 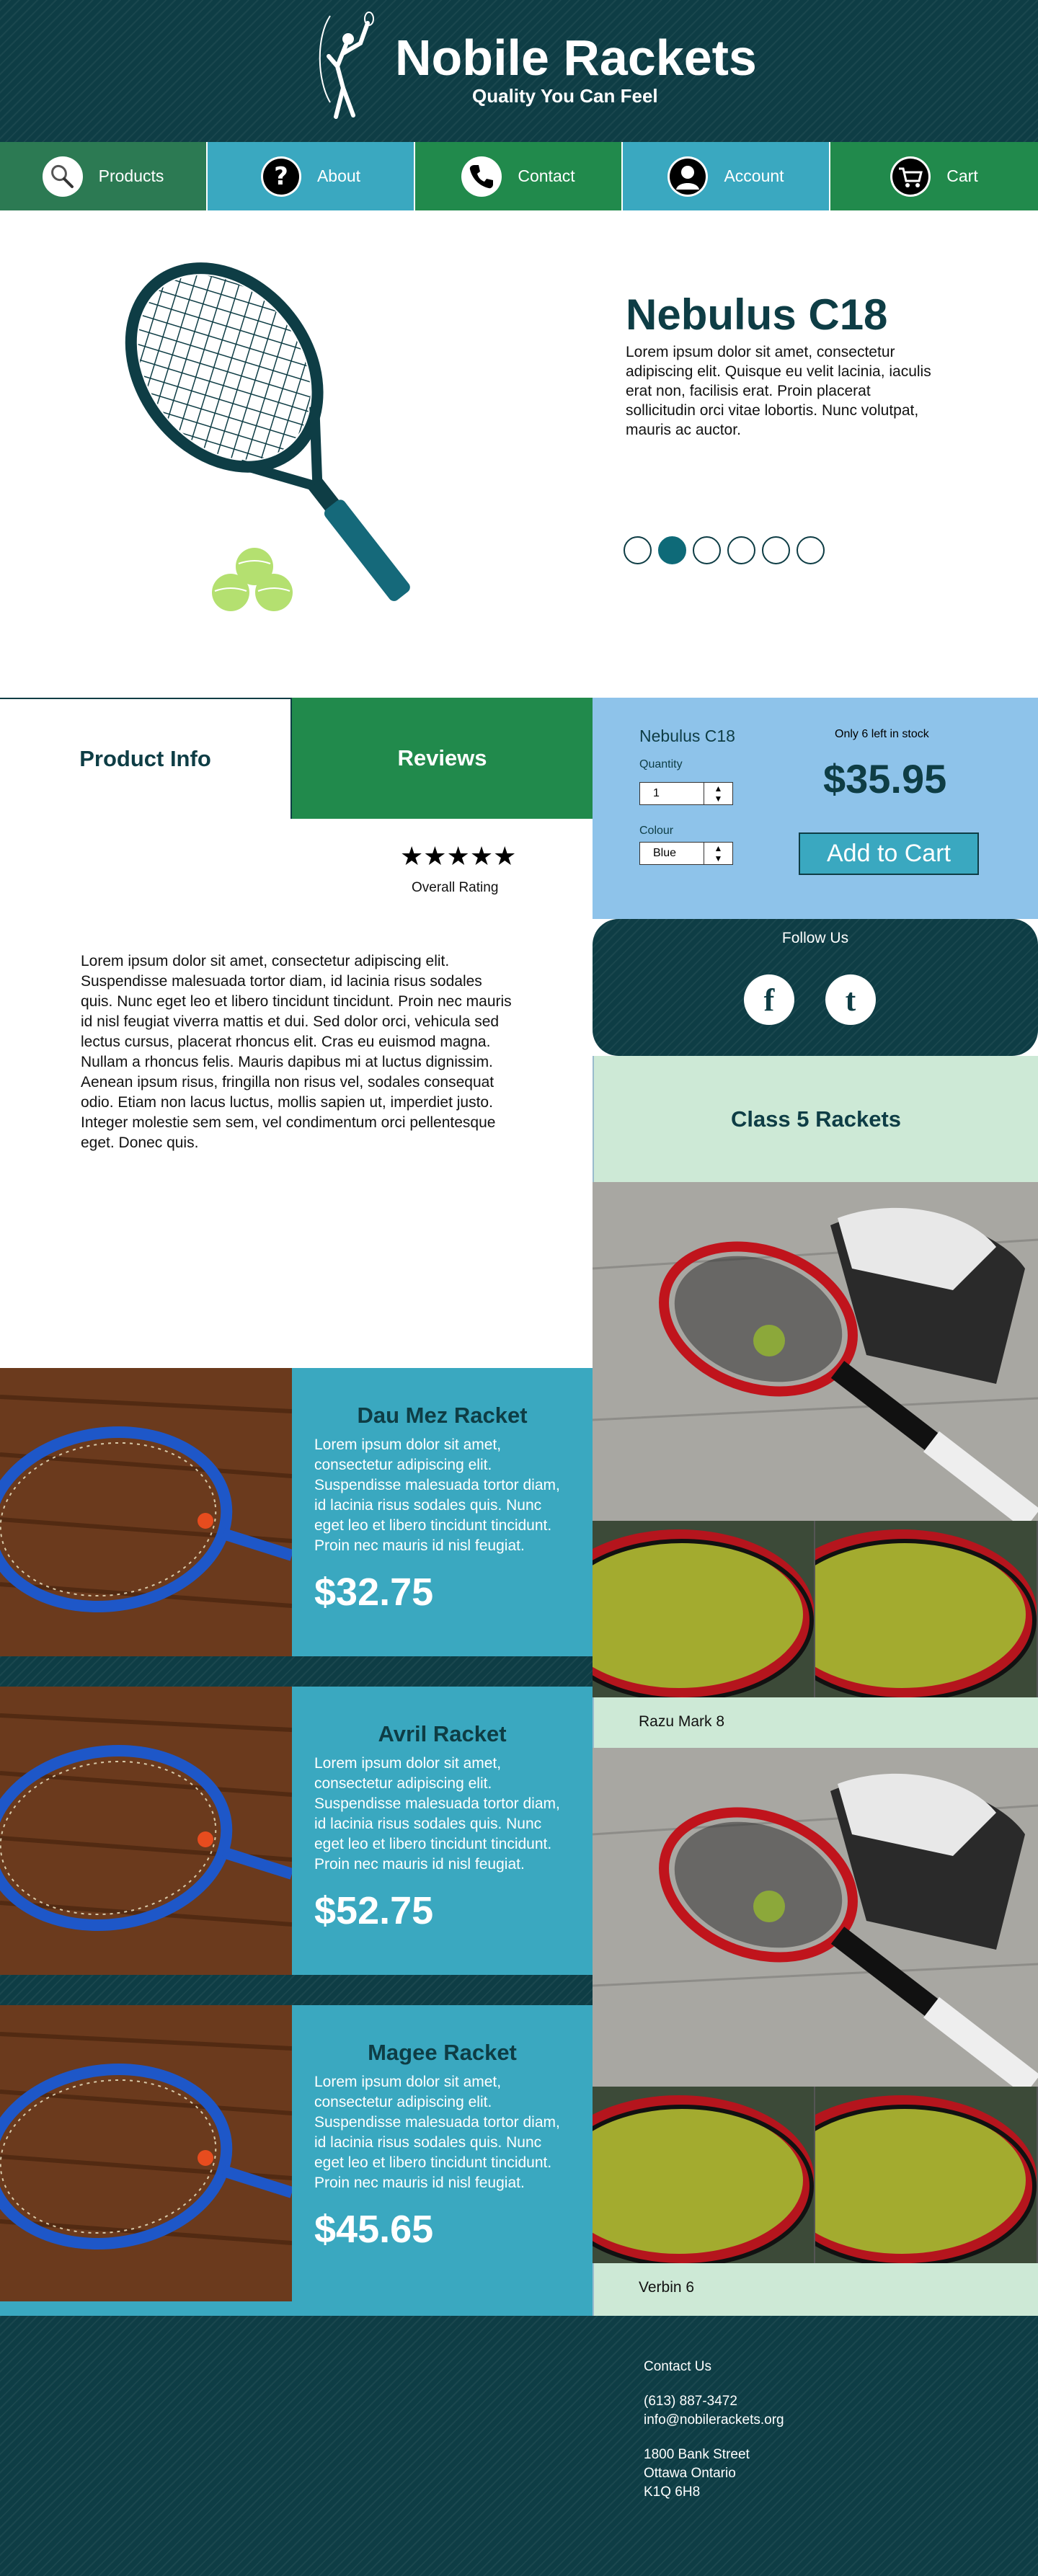 I want to click on nav-item-account: Account, so click(x=726, y=176).